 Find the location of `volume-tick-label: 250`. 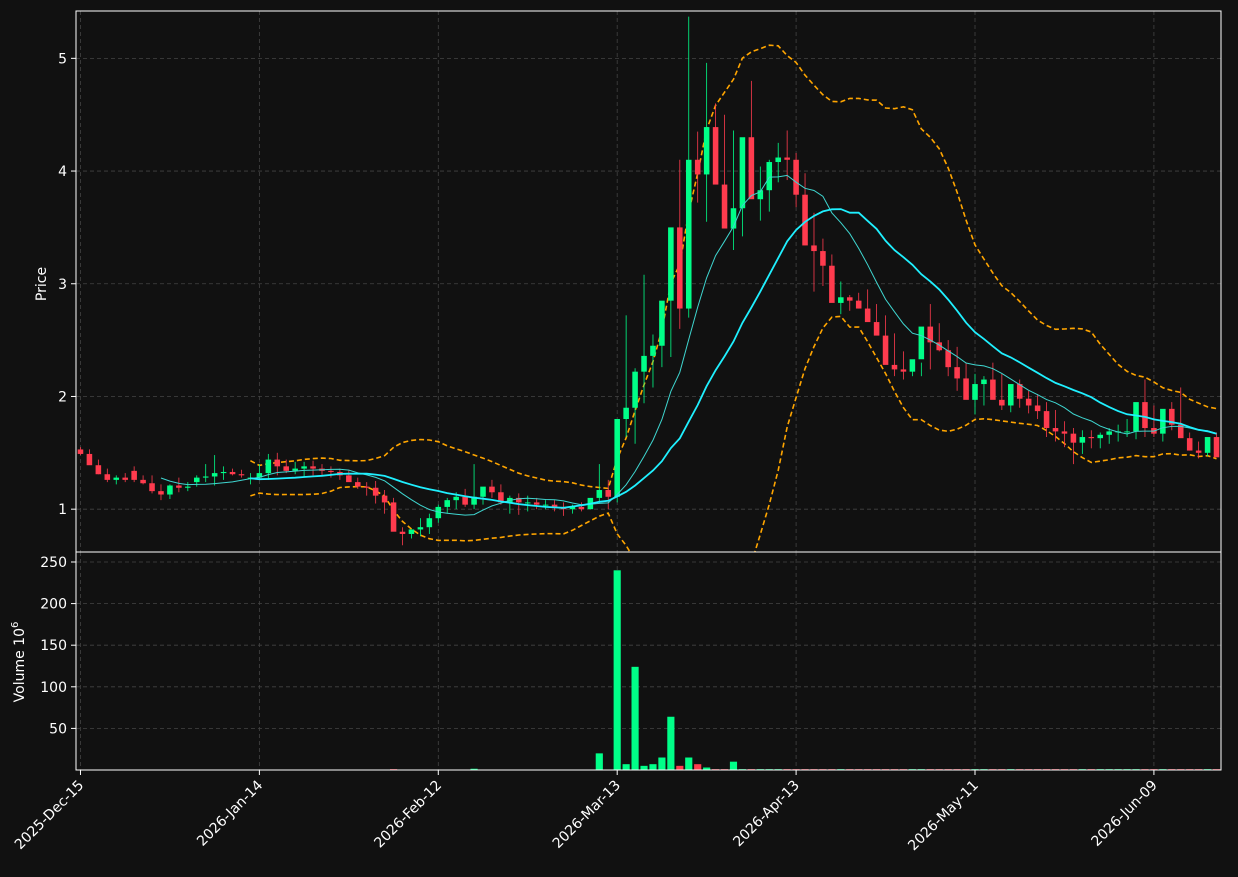

volume-tick-label: 250 is located at coordinates (53, 563).